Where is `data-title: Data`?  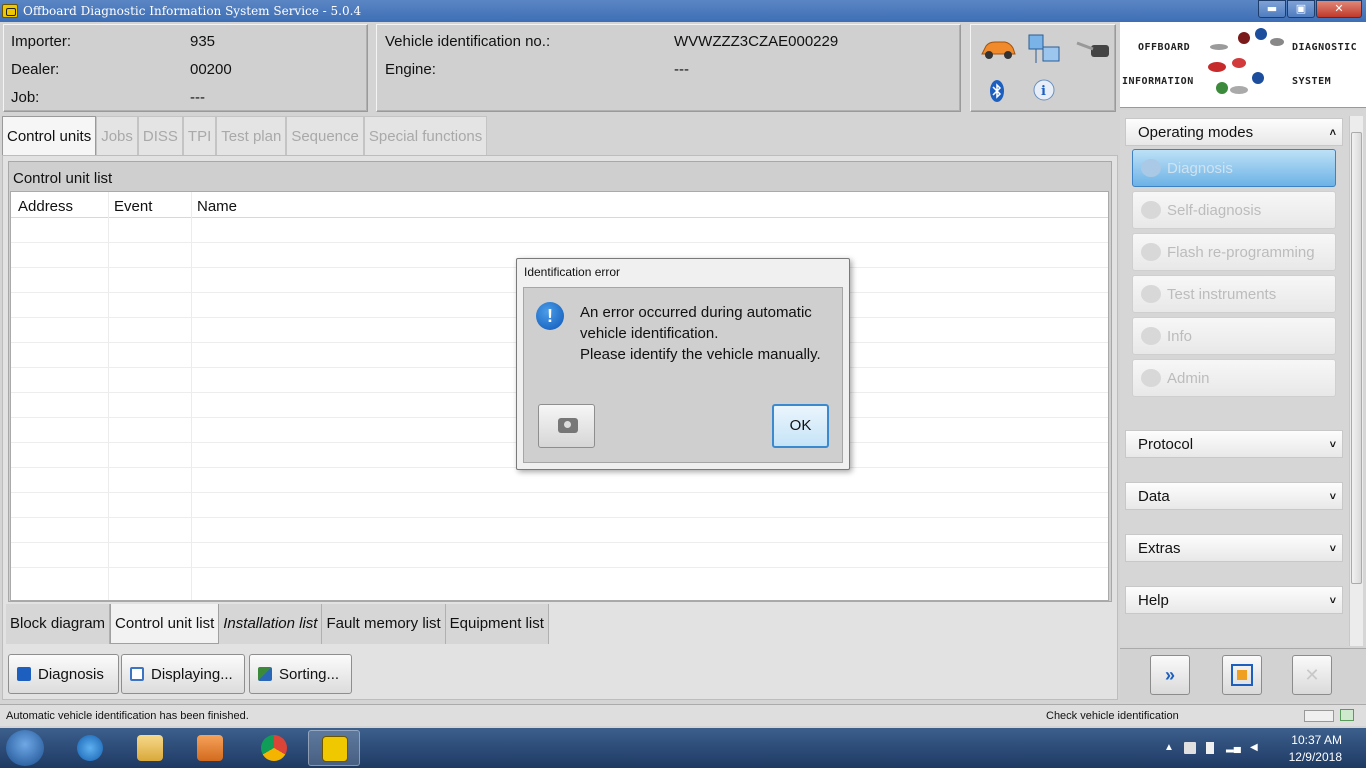 data-title: Data is located at coordinates (1154, 496).